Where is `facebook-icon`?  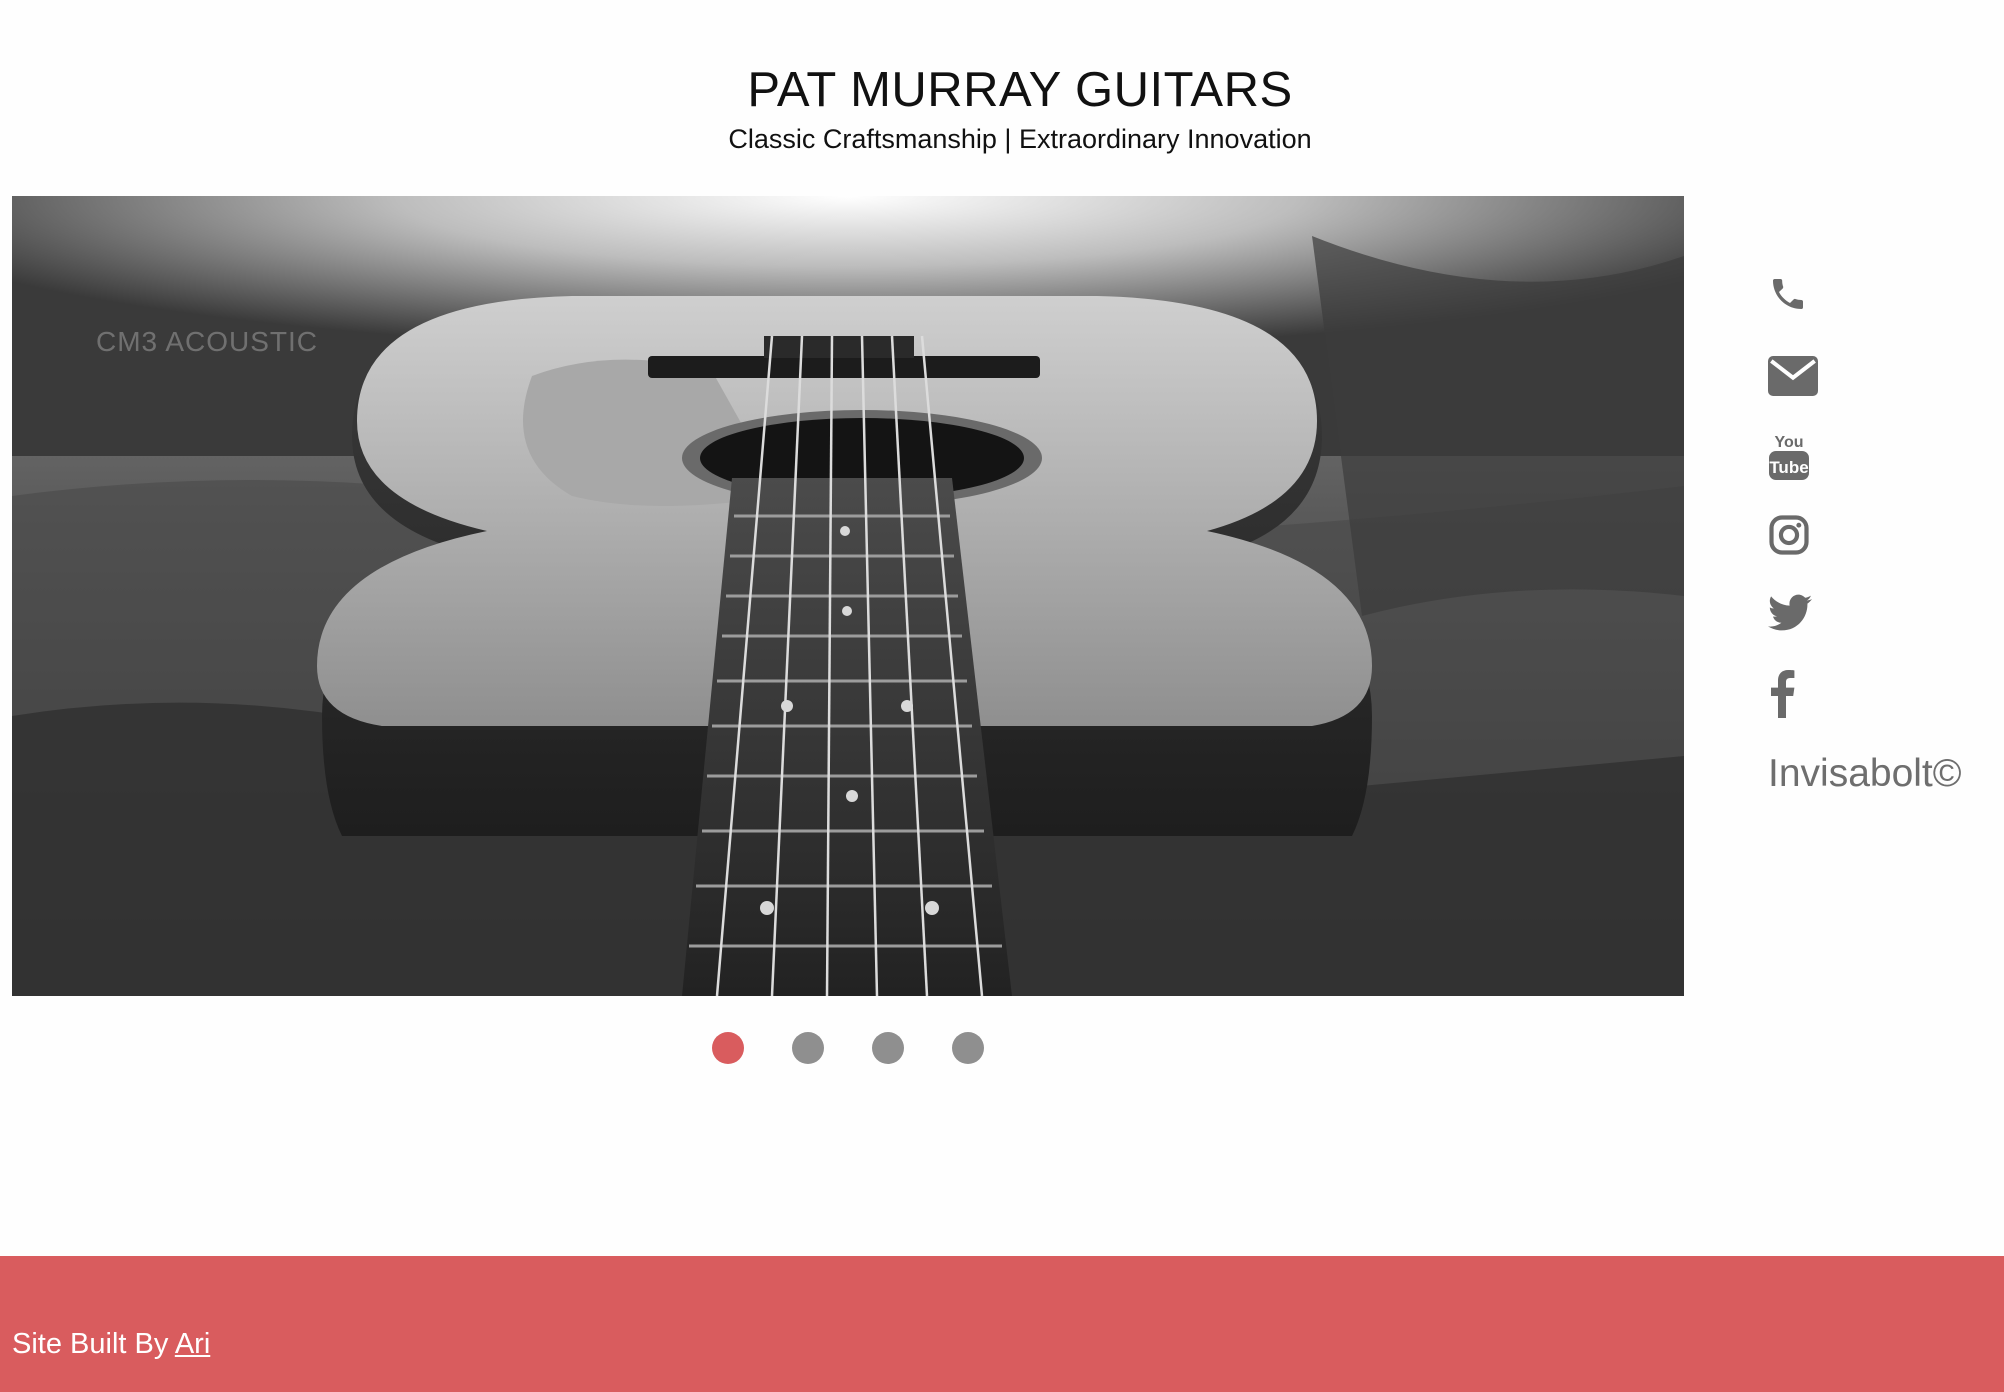 facebook-icon is located at coordinates (1783, 694).